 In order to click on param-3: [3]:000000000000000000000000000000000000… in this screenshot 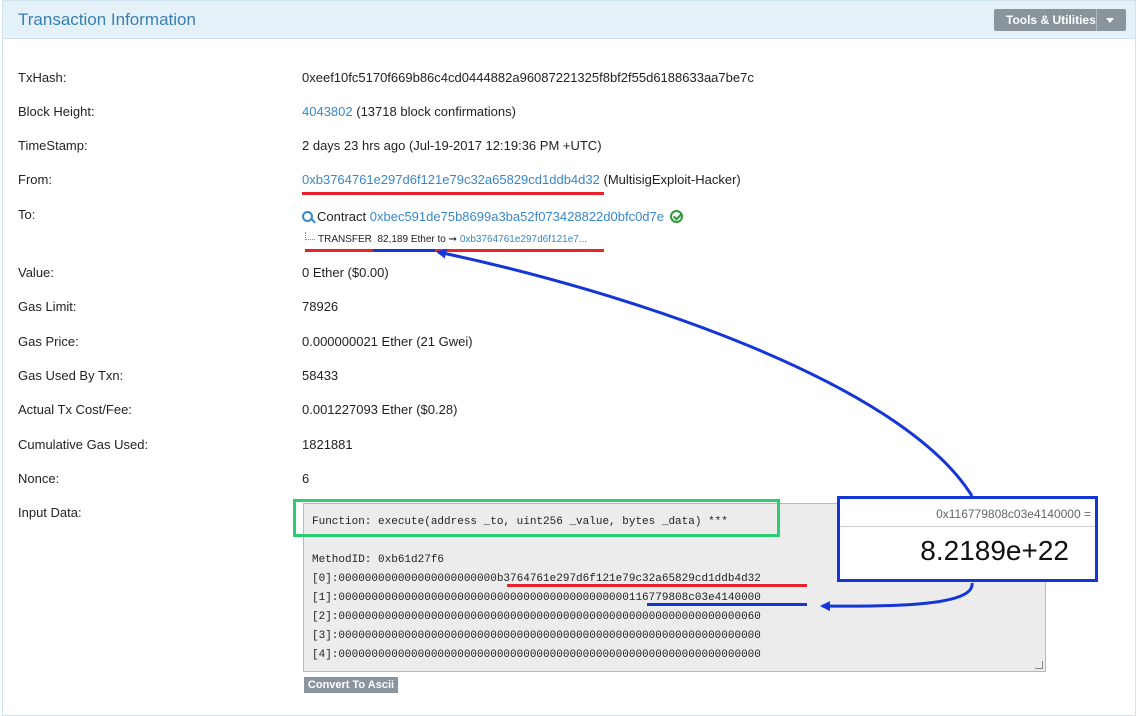, I will do `click(536, 636)`.